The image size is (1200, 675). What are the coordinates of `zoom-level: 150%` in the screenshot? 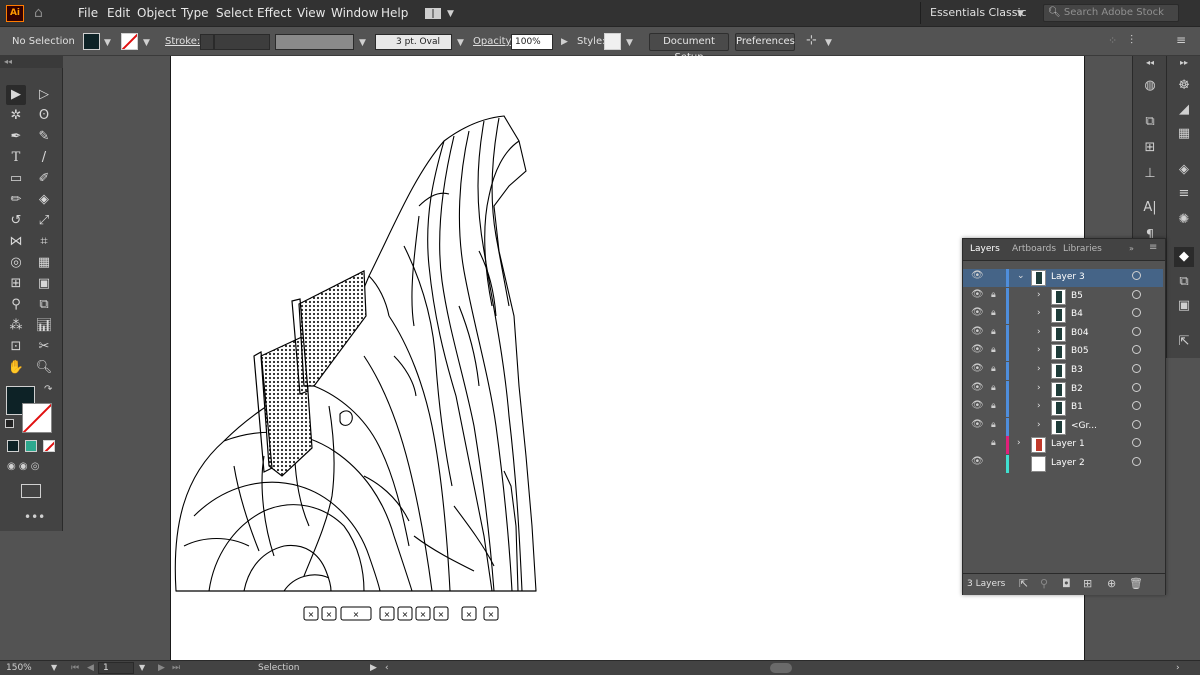 It's located at (19, 668).